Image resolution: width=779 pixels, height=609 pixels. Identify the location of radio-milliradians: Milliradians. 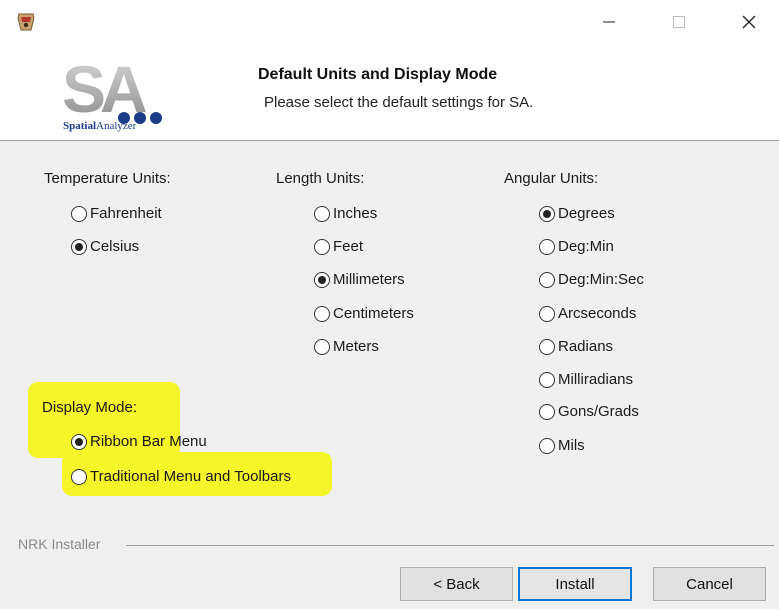
(586, 379).